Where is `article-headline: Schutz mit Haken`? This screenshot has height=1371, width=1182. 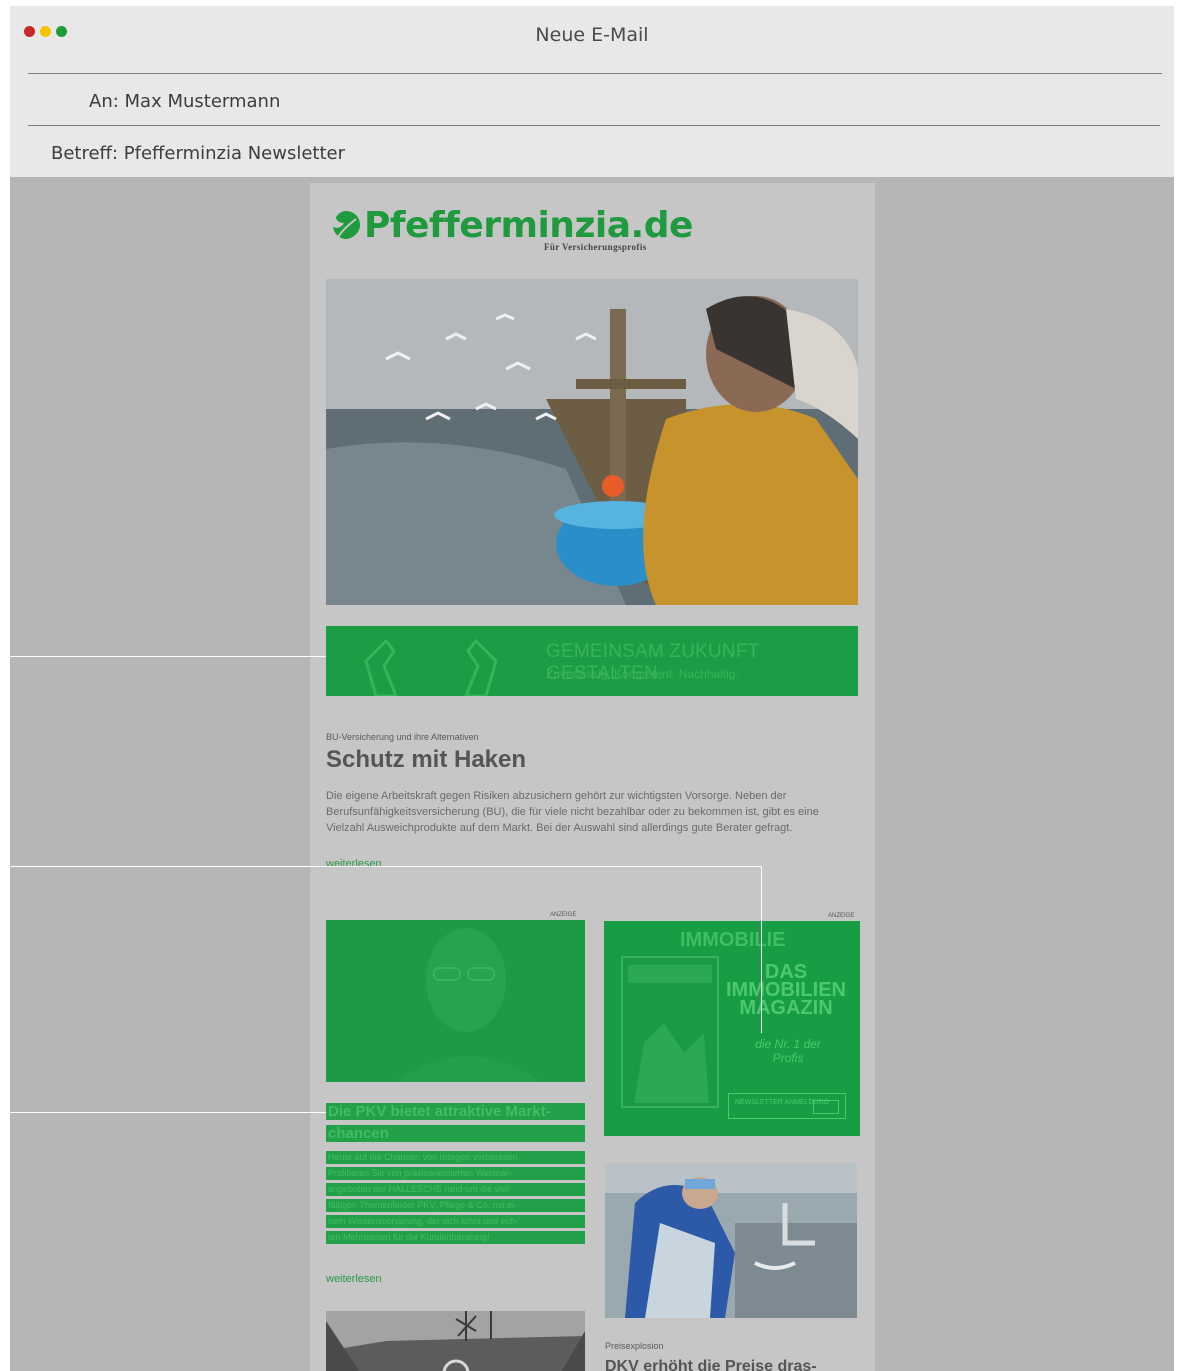 article-headline: Schutz mit Haken is located at coordinates (426, 760).